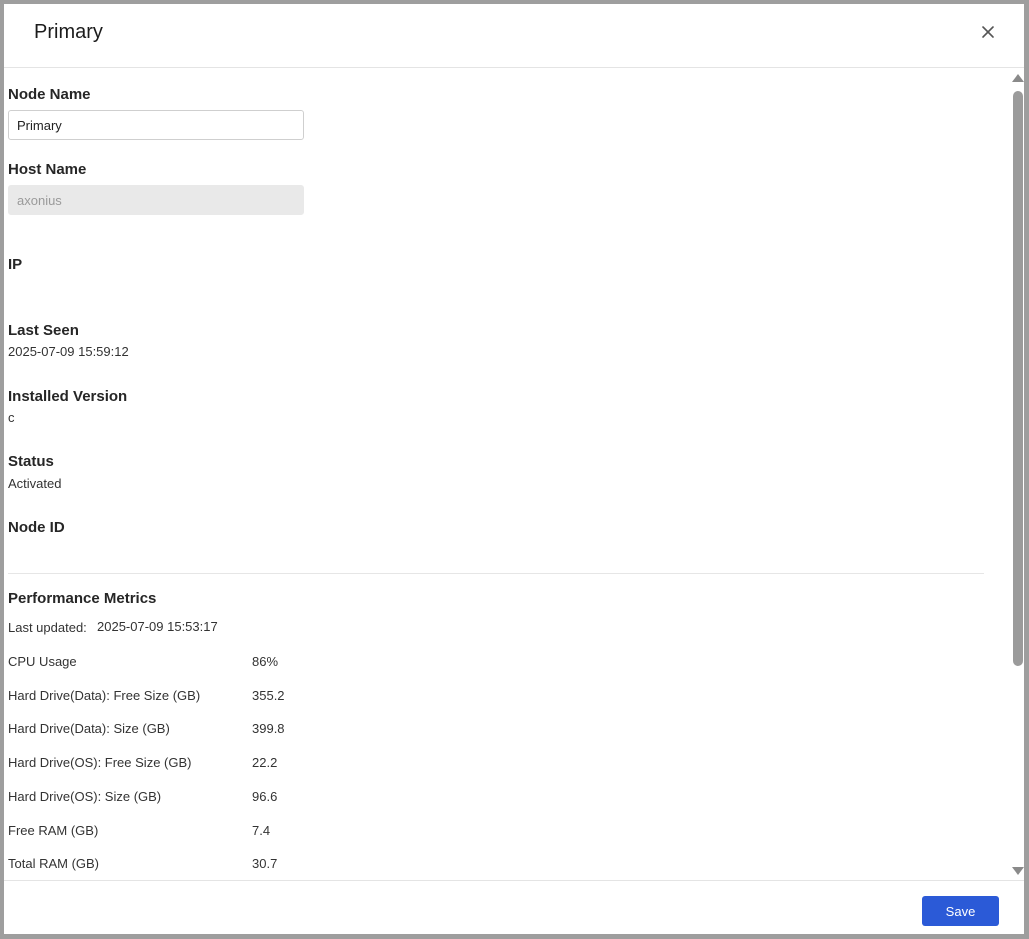 The image size is (1029, 939). I want to click on installed-version-label: Installed Version, so click(68, 396).